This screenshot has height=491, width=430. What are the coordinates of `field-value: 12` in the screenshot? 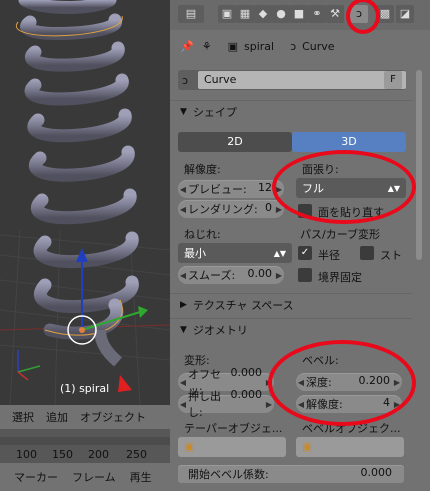 It's located at (265, 187).